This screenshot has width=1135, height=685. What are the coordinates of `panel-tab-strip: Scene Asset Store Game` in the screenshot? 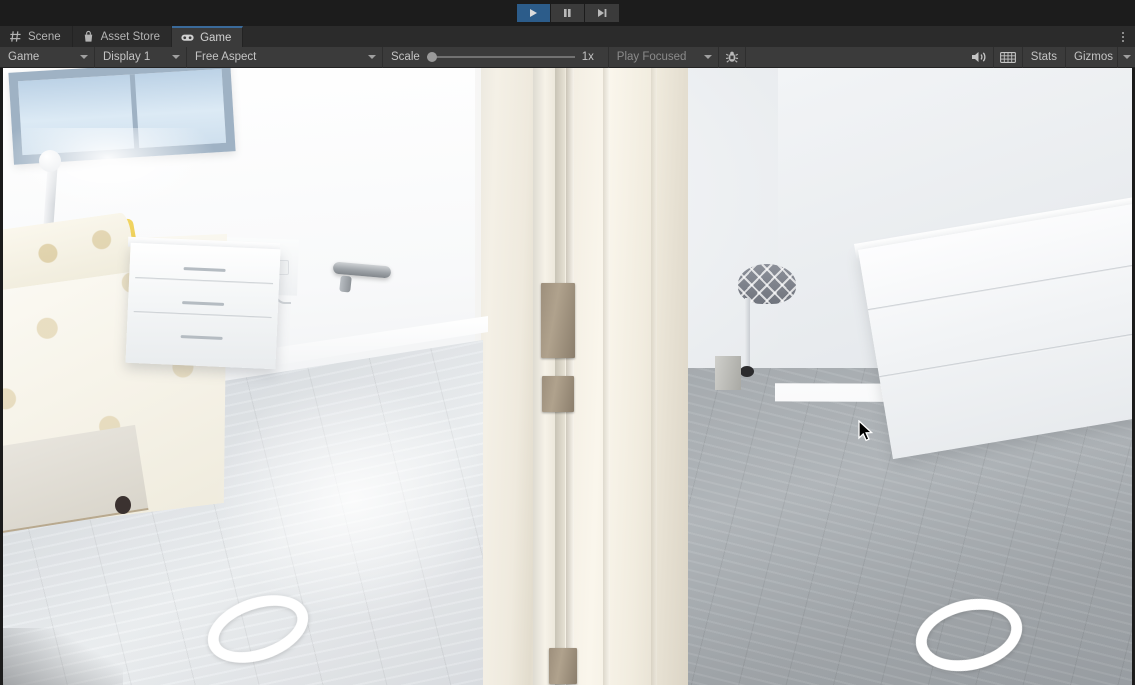 It's located at (567, 36).